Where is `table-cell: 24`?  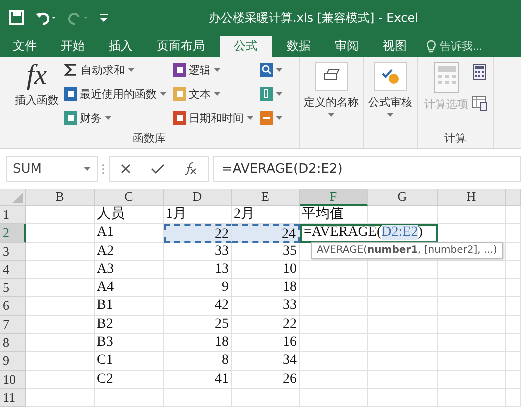
table-cell: 24 is located at coordinates (266, 233).